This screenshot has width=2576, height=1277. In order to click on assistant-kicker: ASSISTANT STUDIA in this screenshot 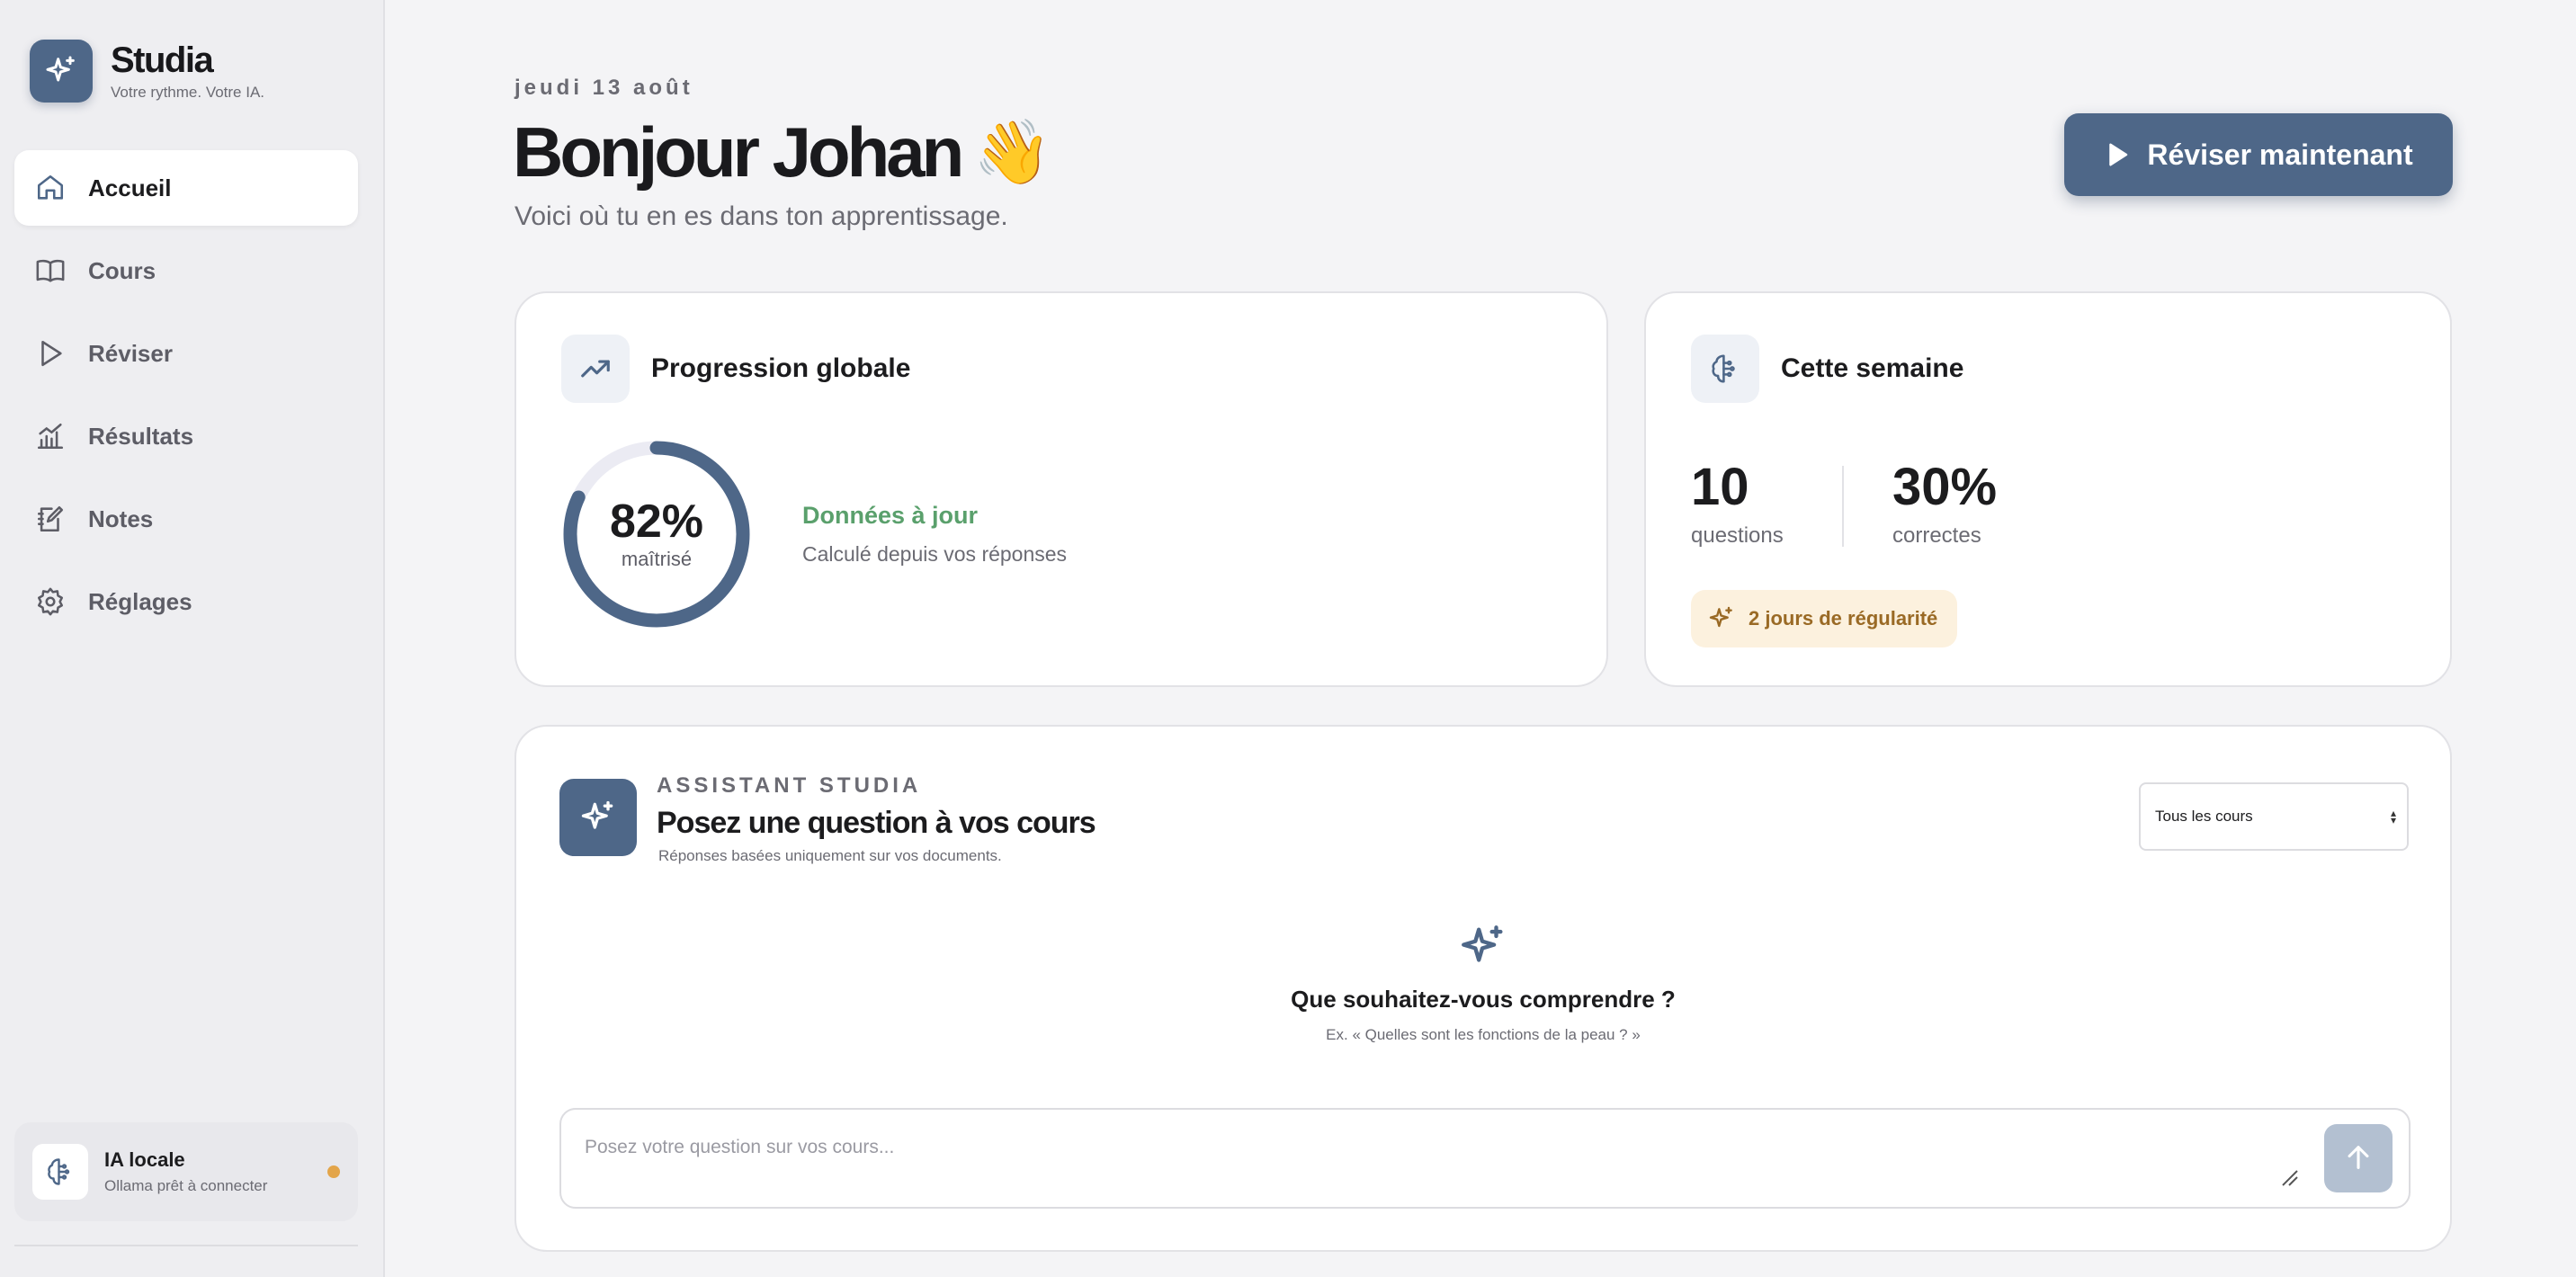, I will do `click(789, 785)`.